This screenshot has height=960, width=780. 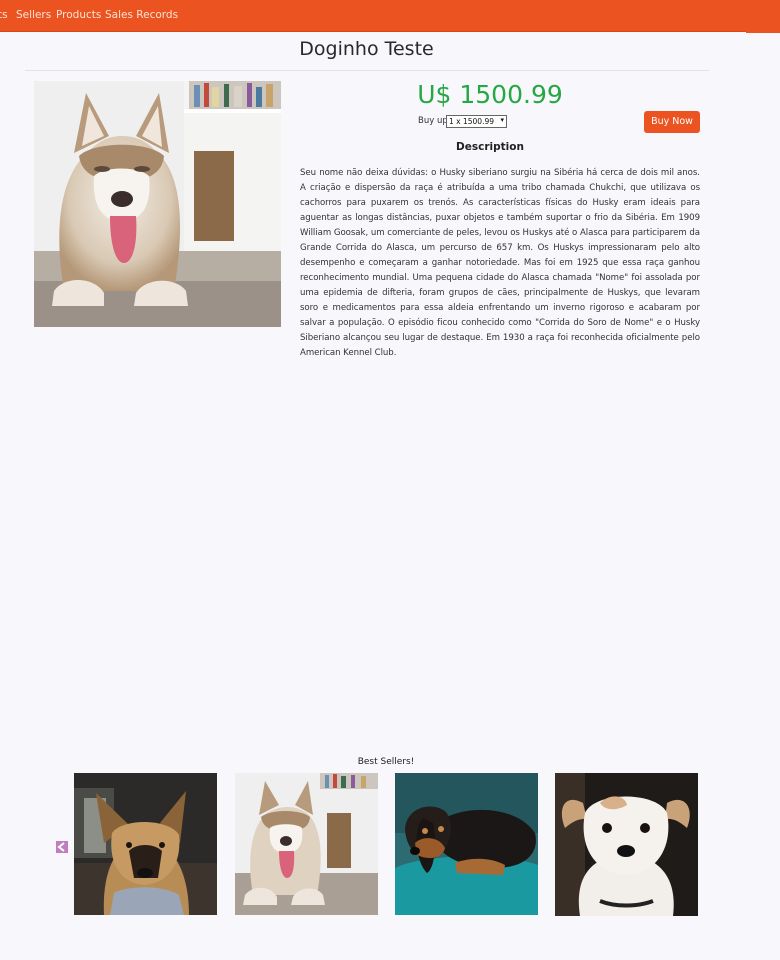 What do you see at coordinates (390, 16) in the screenshot?
I see `top-navbar: ts Sellers Products Sales Records` at bounding box center [390, 16].